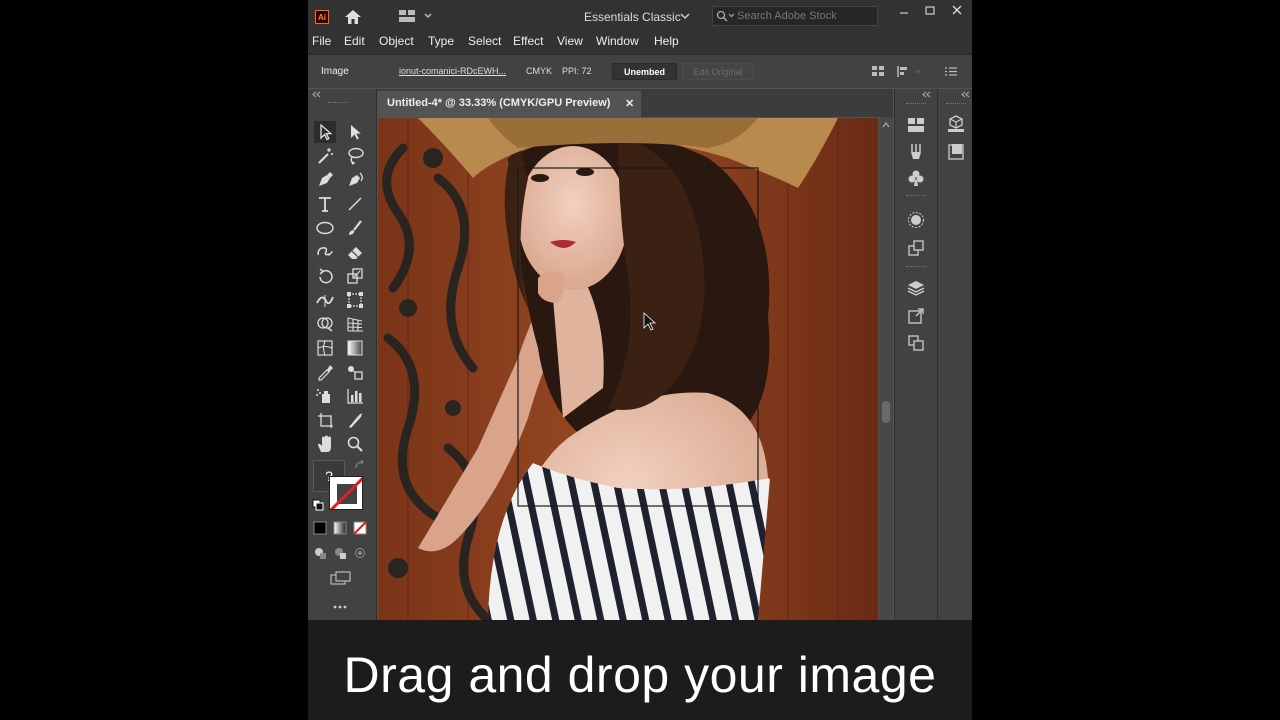  Describe the element at coordinates (915, 354) in the screenshot. I see `panel-dock-left` at that location.